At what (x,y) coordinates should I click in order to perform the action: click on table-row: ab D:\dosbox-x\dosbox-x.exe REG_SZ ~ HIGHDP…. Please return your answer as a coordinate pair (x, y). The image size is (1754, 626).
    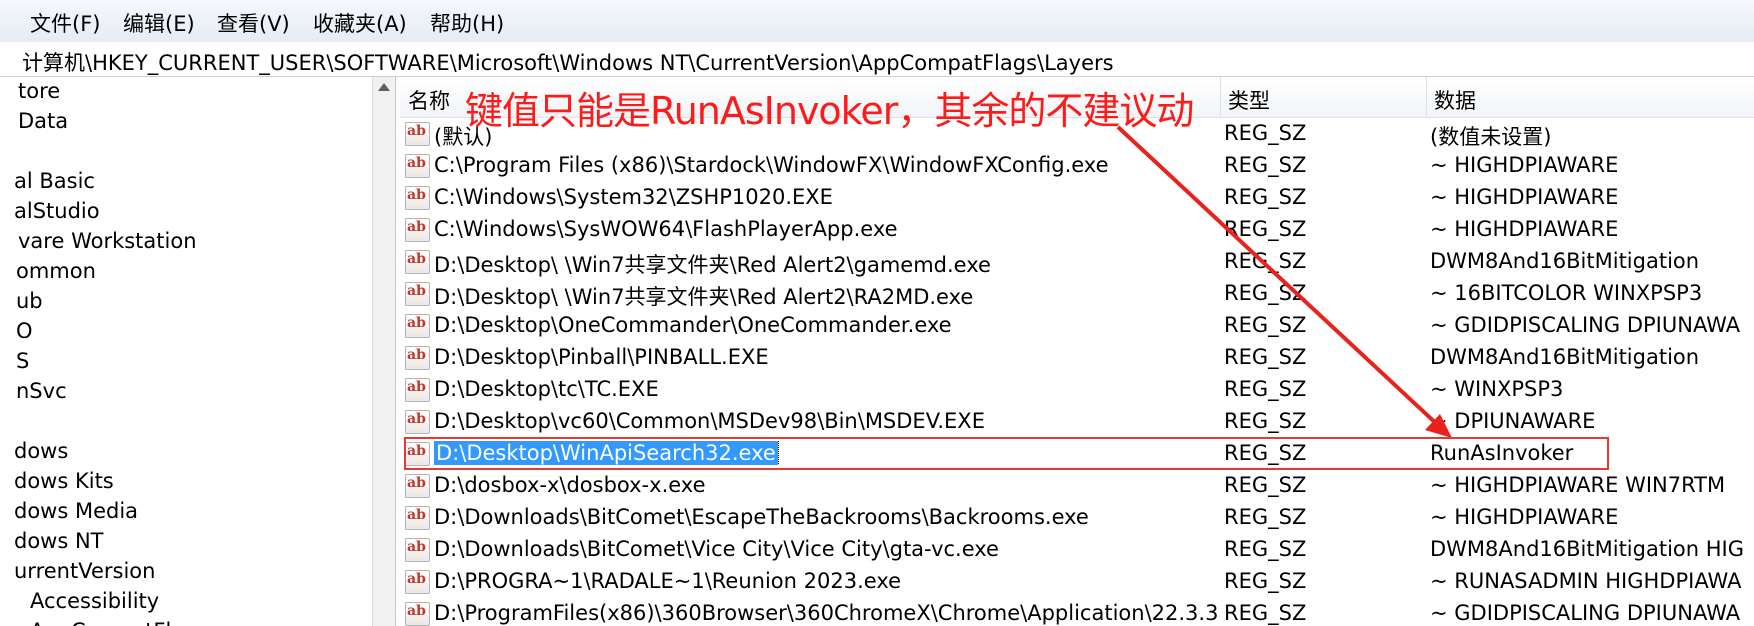
    Looking at the image, I should click on (1077, 486).